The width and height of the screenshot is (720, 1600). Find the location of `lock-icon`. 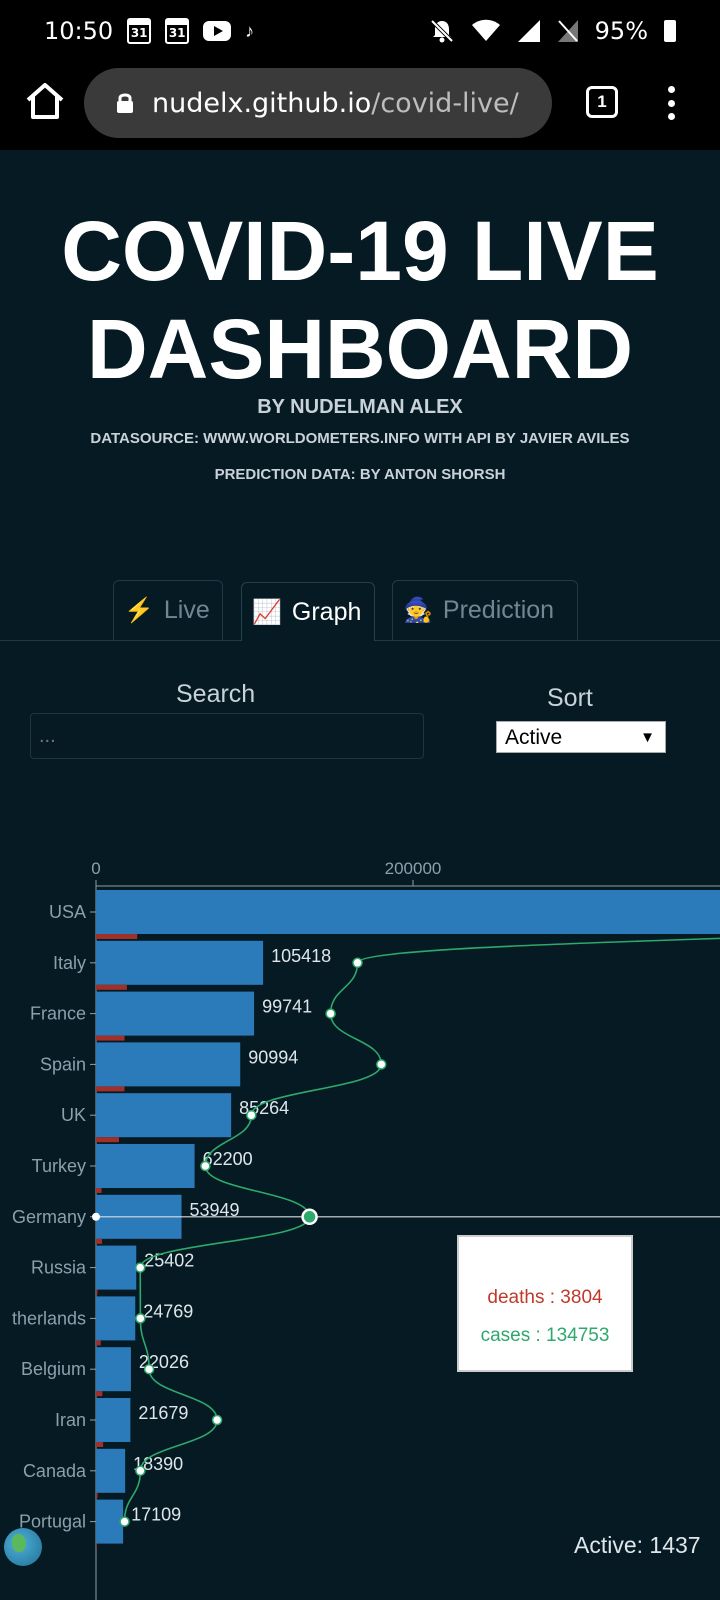

lock-icon is located at coordinates (125, 103).